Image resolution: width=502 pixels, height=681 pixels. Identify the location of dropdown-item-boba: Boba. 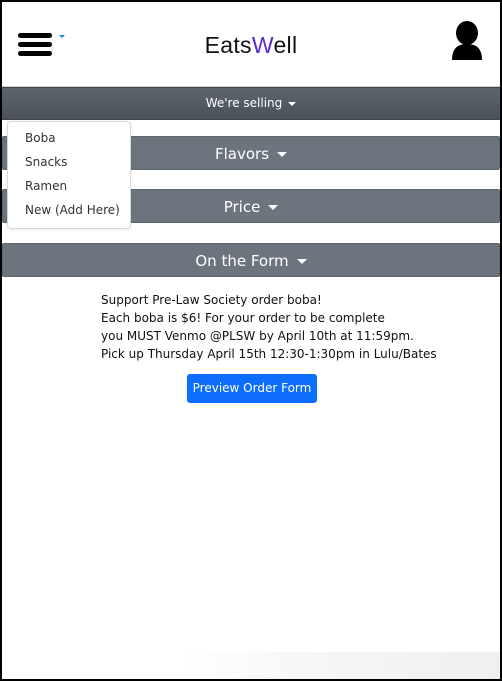
(40, 138).